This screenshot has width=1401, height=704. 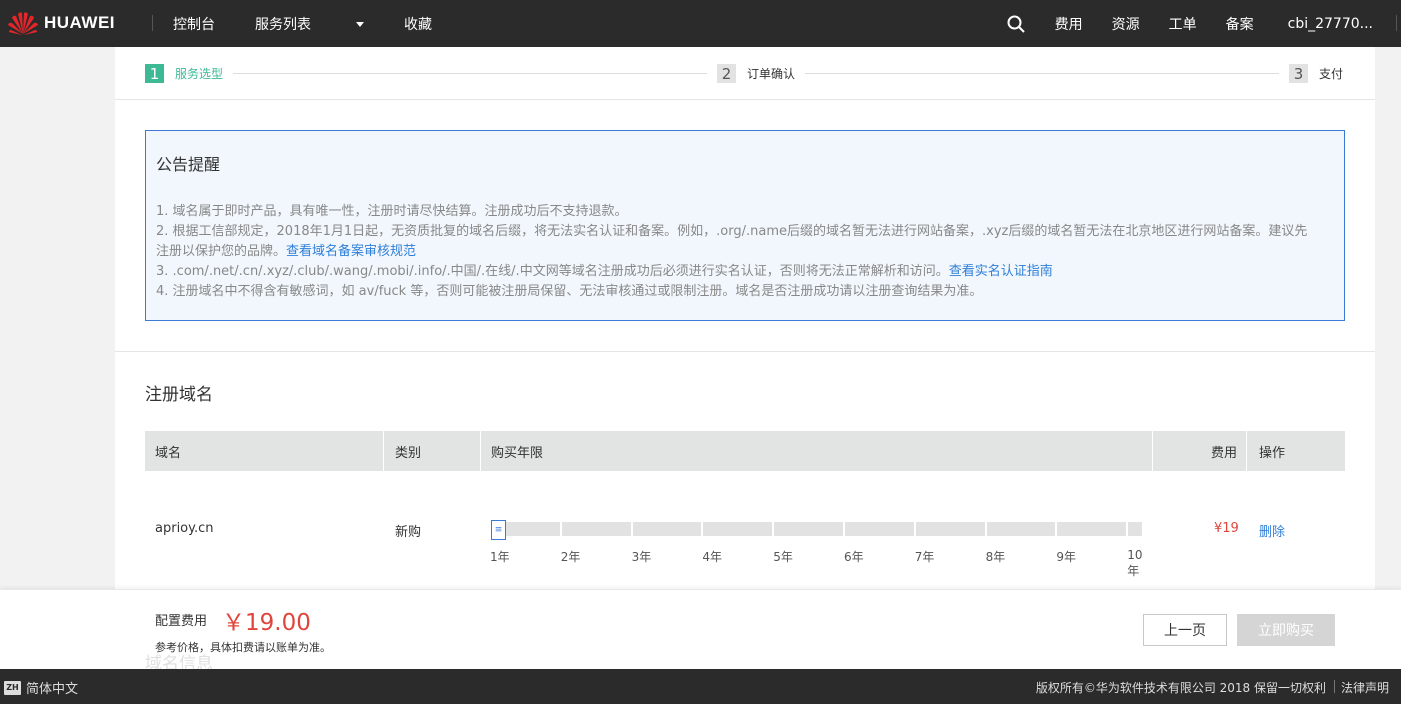 What do you see at coordinates (1001, 271) in the screenshot?
I see `realname-guide-link: 查看实名认证指南` at bounding box center [1001, 271].